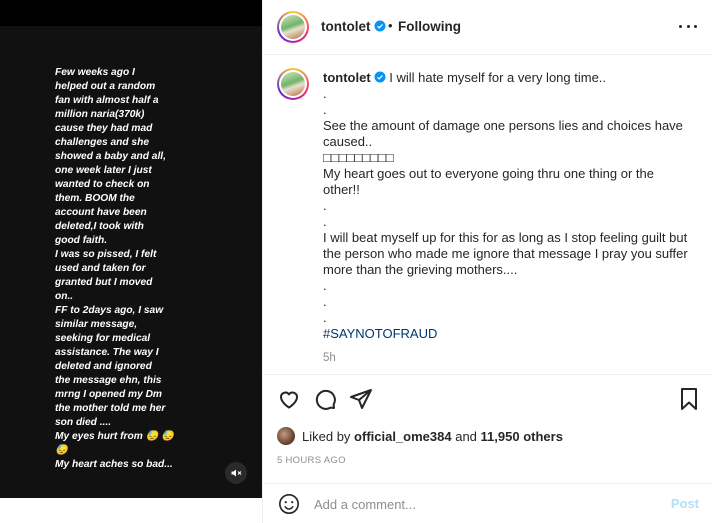 The image size is (712, 523). I want to click on likes-prefix: Liked by, so click(326, 436).